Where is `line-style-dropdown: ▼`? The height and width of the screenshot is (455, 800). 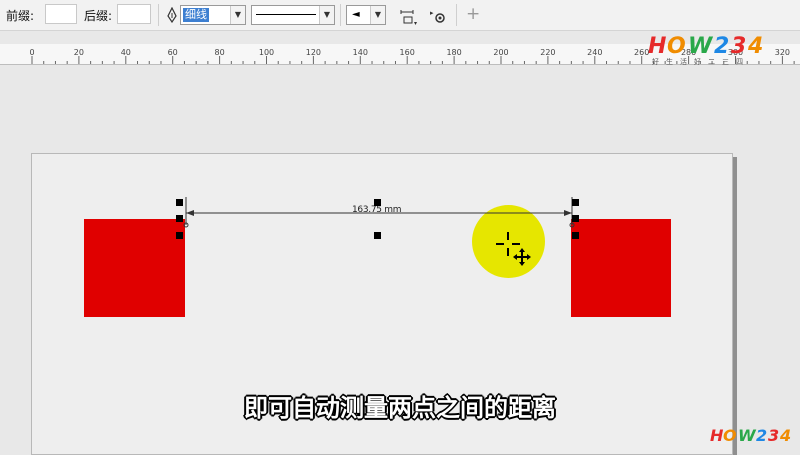
line-style-dropdown: ▼ is located at coordinates (293, 15).